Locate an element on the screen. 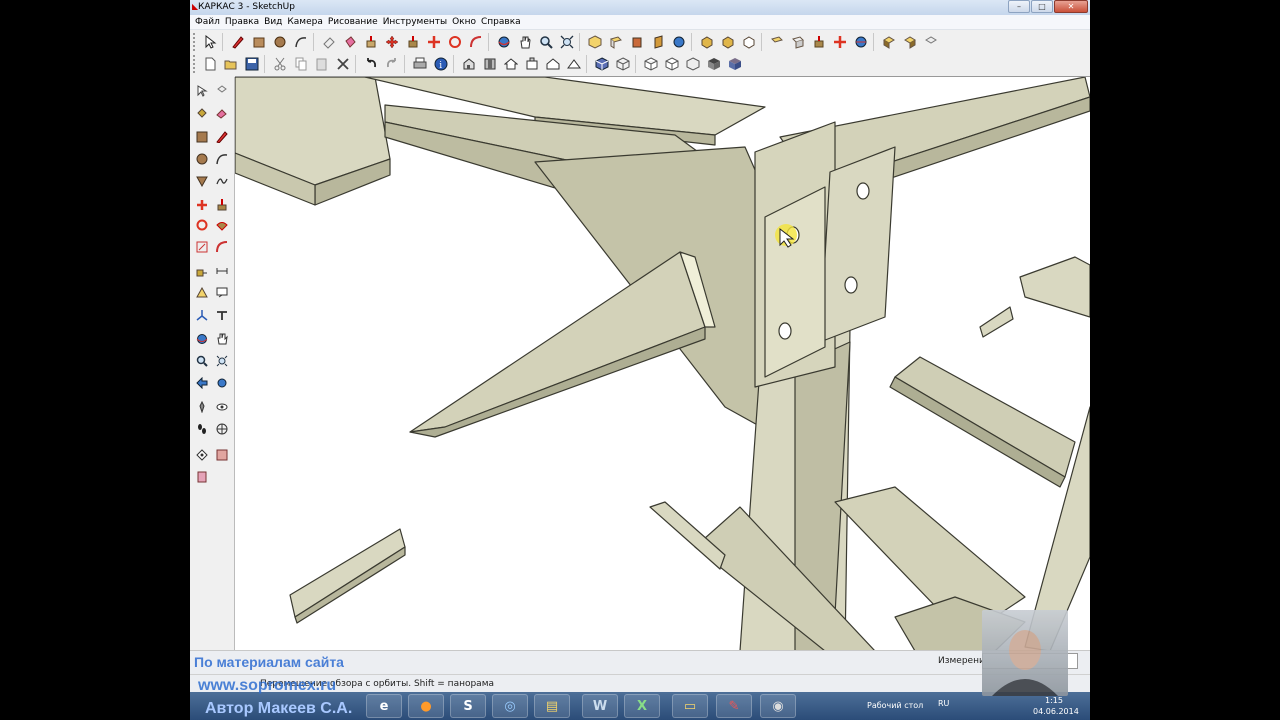 This screenshot has height=720, width=1280. media-taskbar-icon: ◉ is located at coordinates (778, 706).